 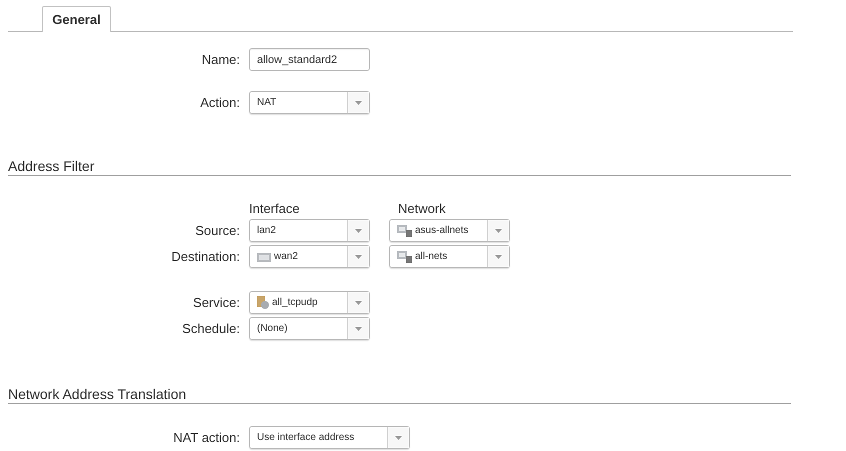 What do you see at coordinates (399, 395) in the screenshot?
I see `section-heading: Network Address Translation` at bounding box center [399, 395].